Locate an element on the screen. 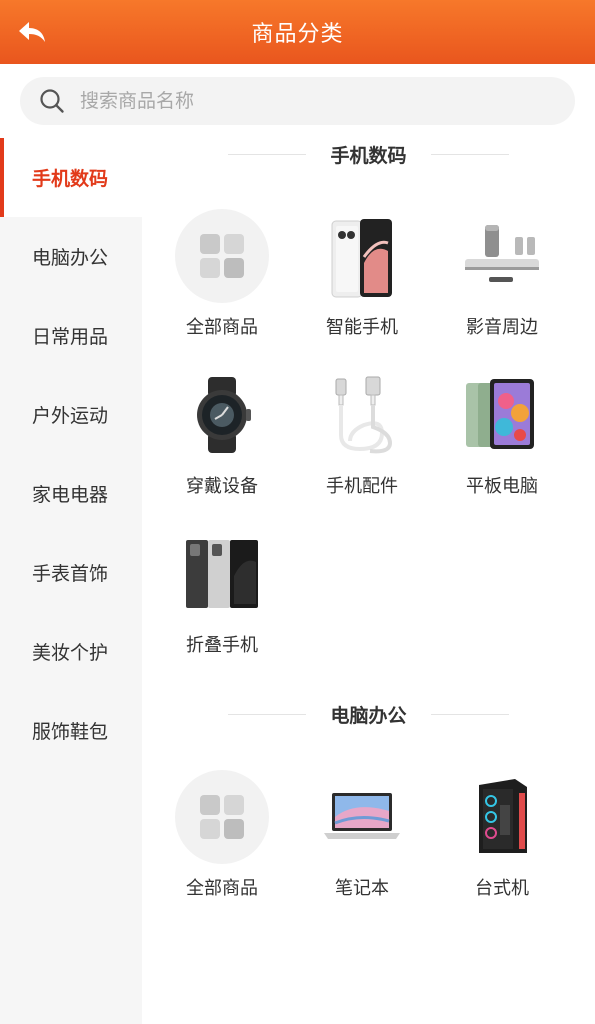 This screenshot has width=595, height=1024. section-title-phone-digital: 手机数码 is located at coordinates (368, 154).